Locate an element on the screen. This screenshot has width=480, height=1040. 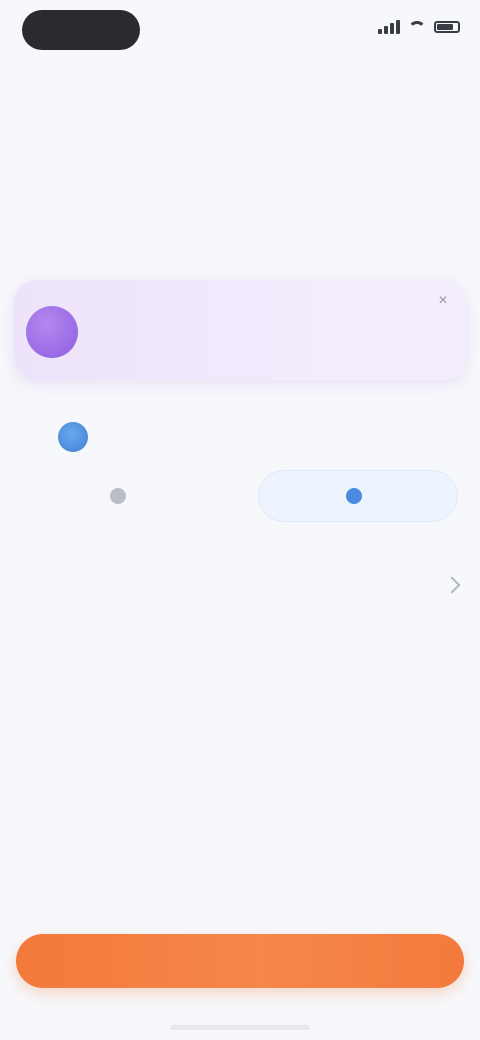
signal-icon is located at coordinates (389, 27).